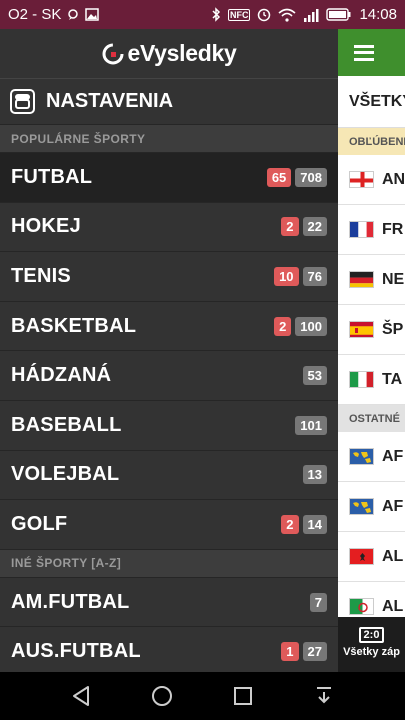 The height and width of the screenshot is (720, 405). What do you see at coordinates (287, 15) in the screenshot?
I see `wifi-icon` at bounding box center [287, 15].